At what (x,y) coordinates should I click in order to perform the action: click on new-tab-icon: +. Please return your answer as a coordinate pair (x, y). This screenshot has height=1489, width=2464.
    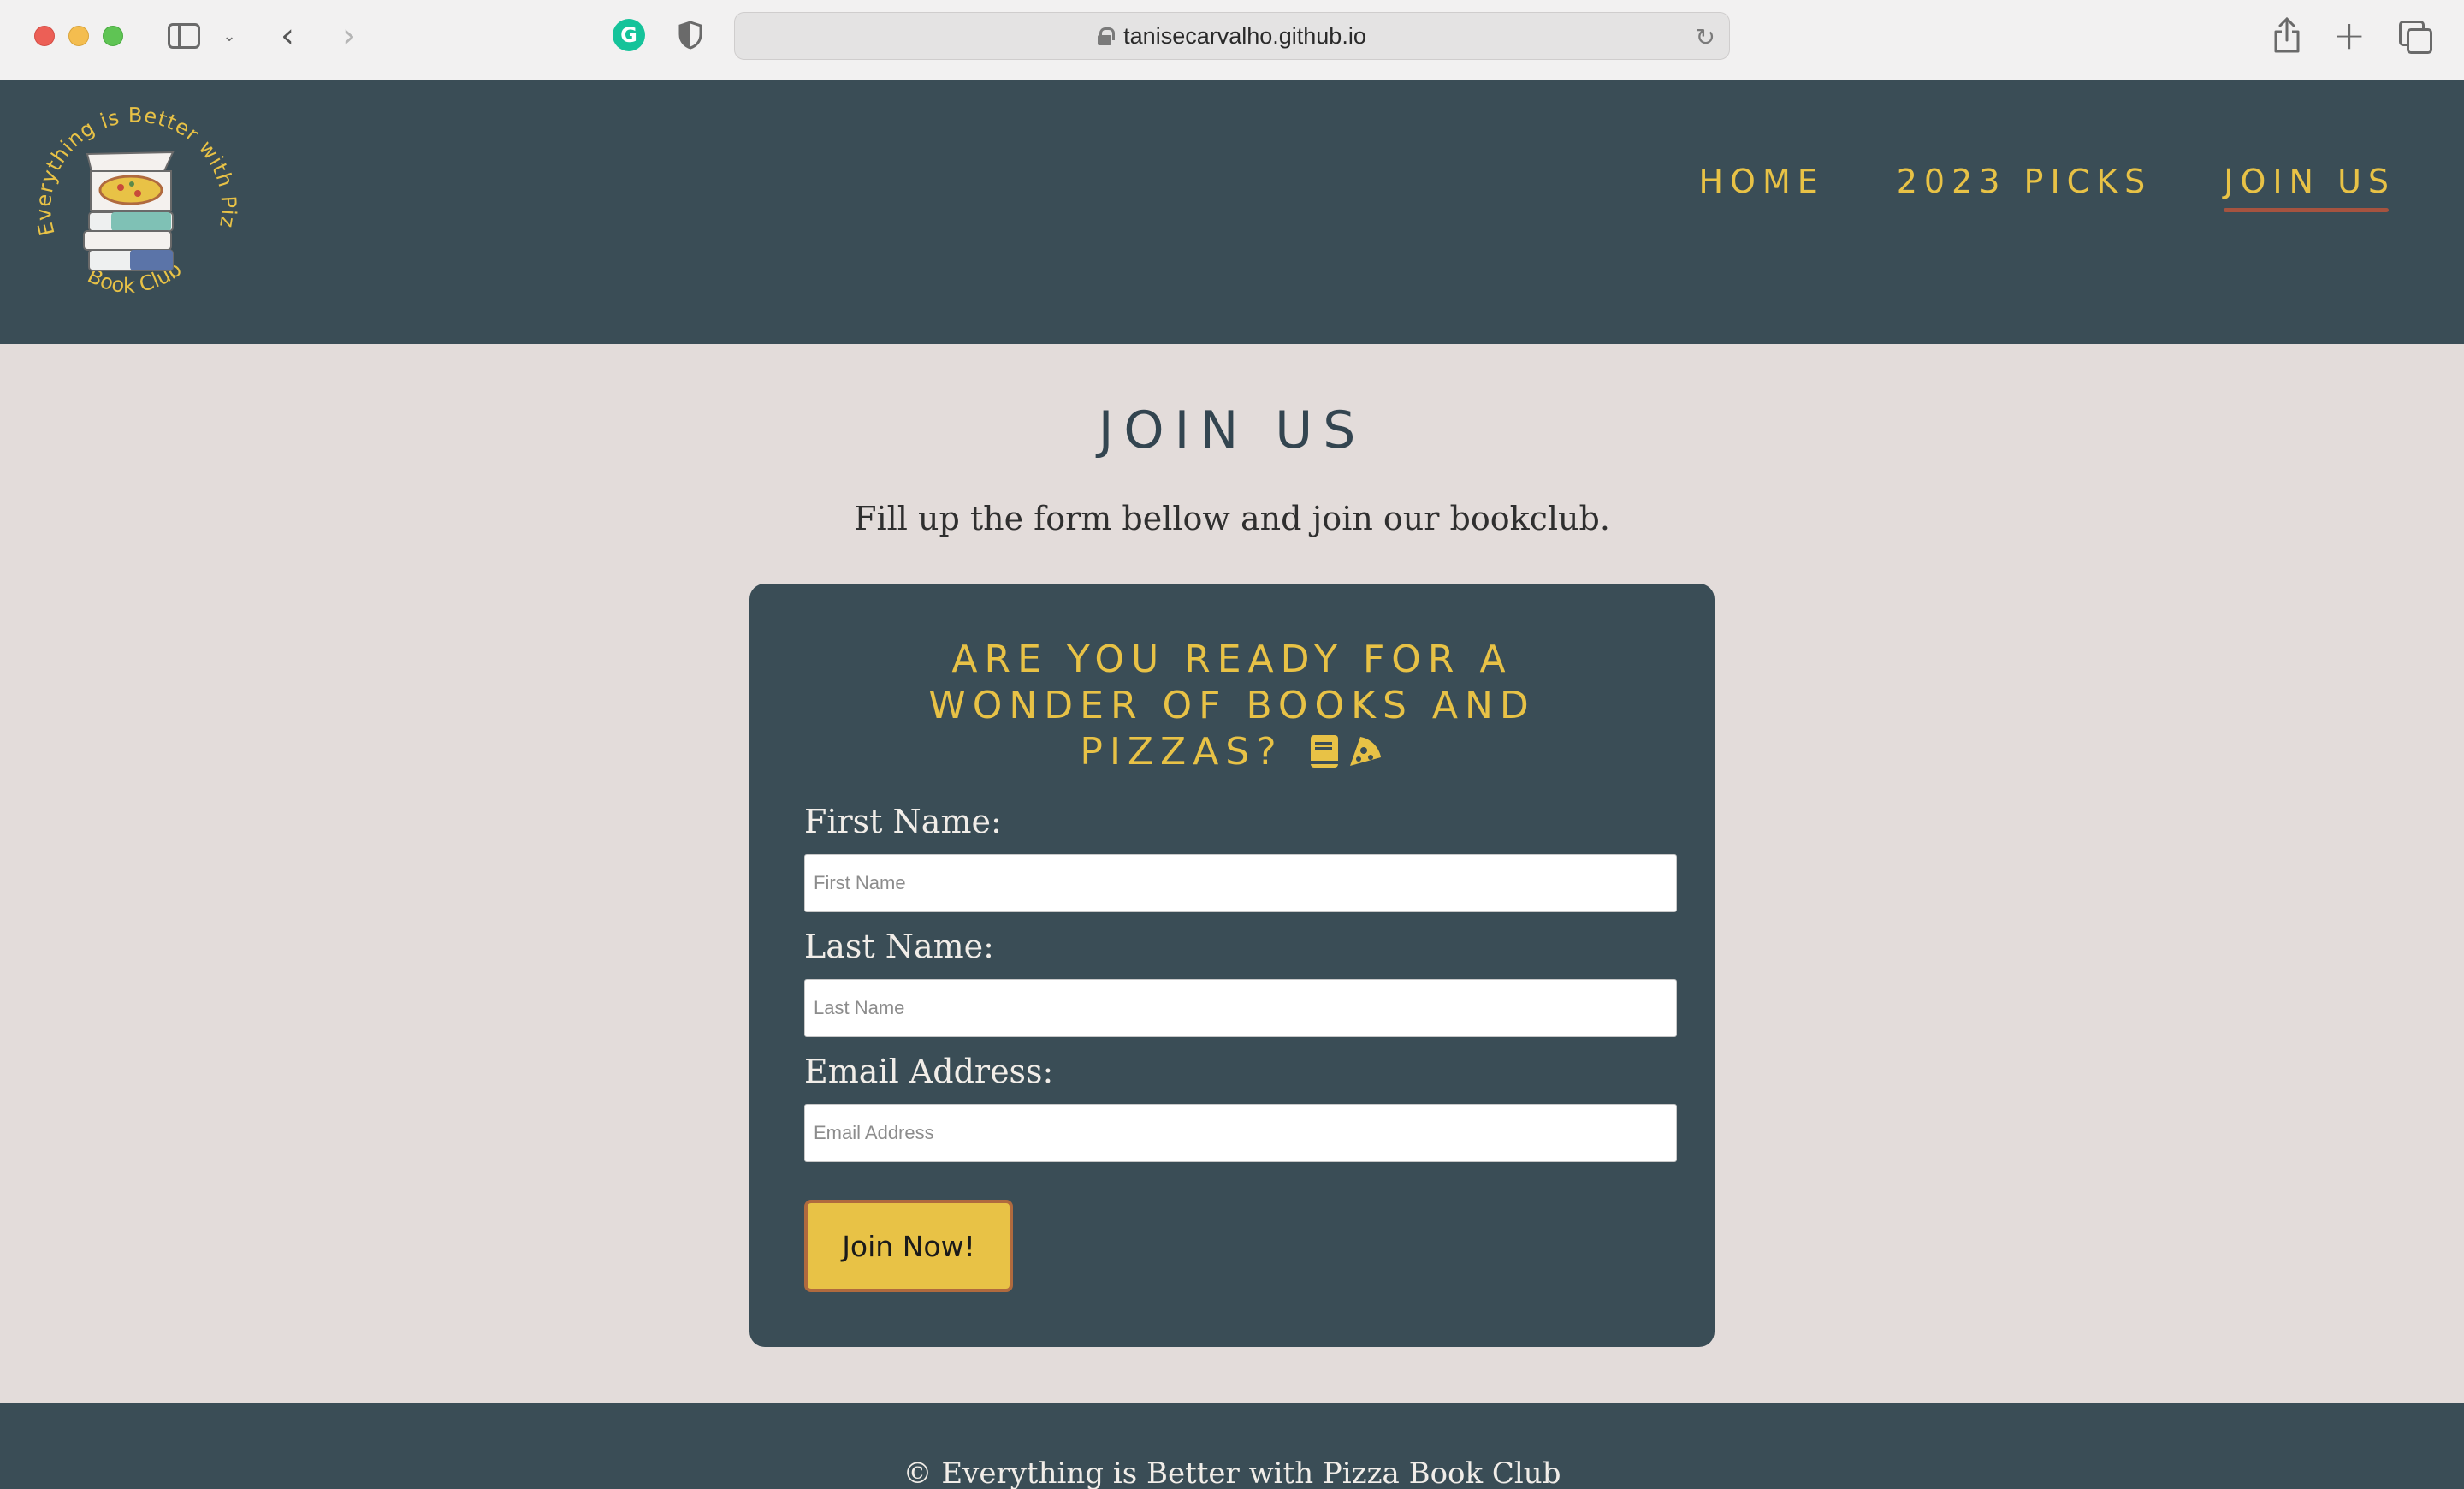
    Looking at the image, I should click on (2349, 35).